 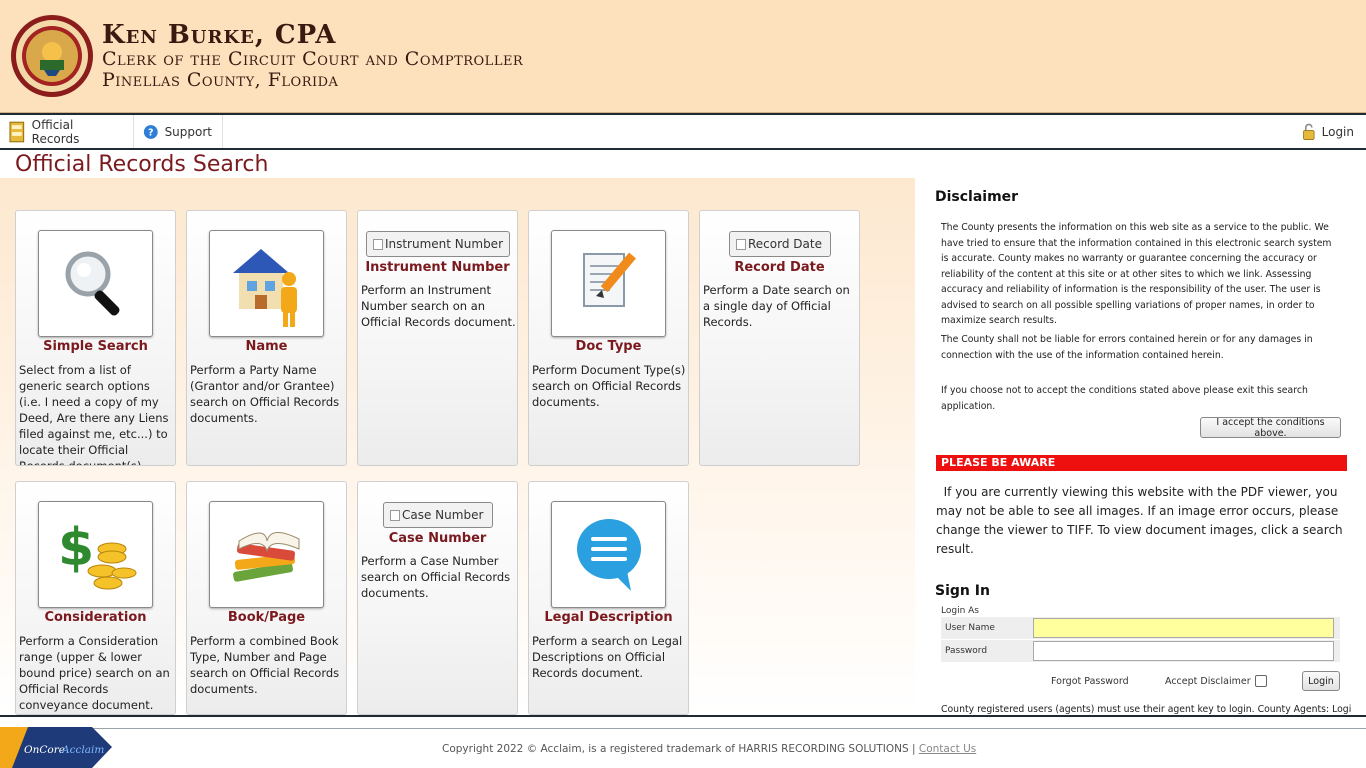 What do you see at coordinates (1183, 651) in the screenshot?
I see `password-input` at bounding box center [1183, 651].